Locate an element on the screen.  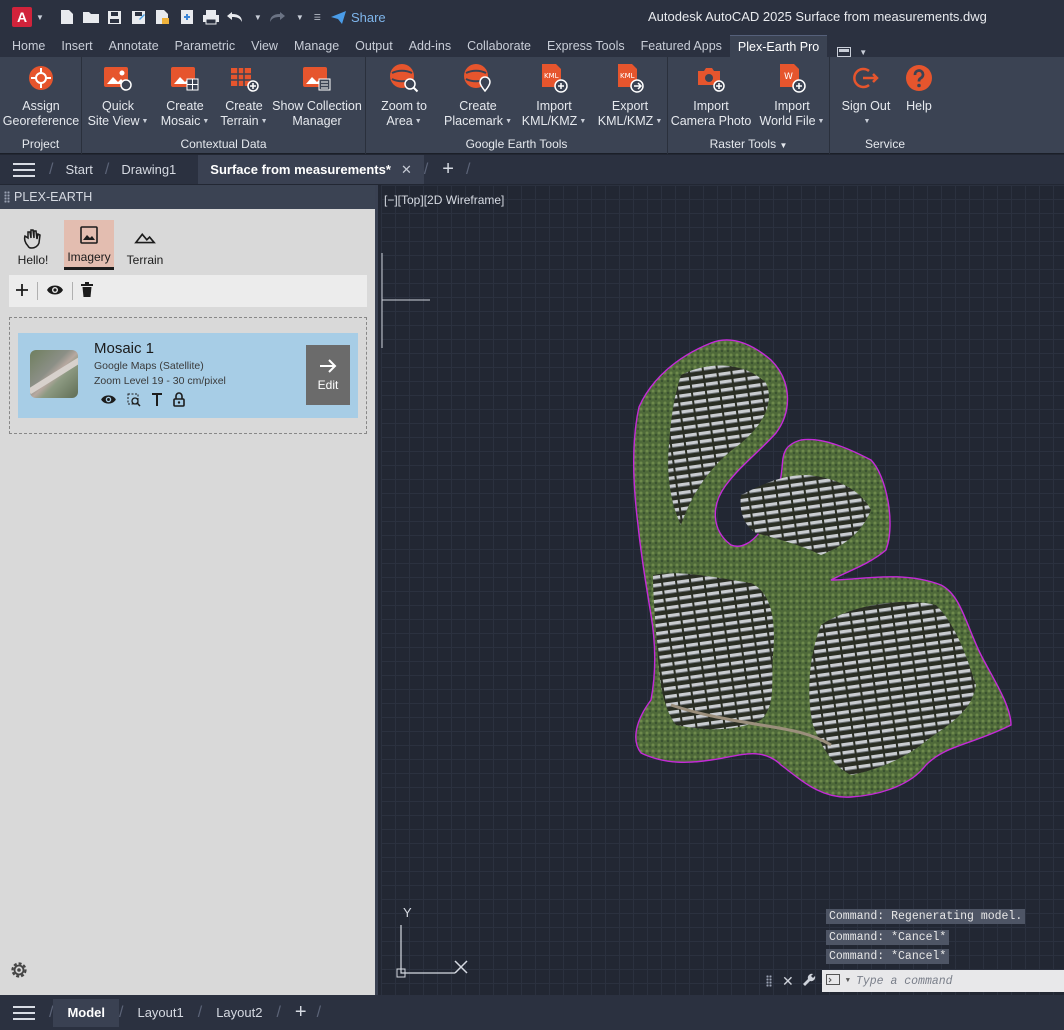
import-world-file-button: W Import World File ▼ is located at coordinates (792, 96).